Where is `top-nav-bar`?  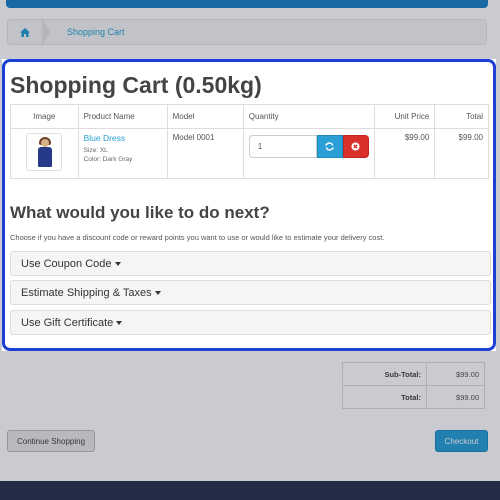 top-nav-bar is located at coordinates (247, 4).